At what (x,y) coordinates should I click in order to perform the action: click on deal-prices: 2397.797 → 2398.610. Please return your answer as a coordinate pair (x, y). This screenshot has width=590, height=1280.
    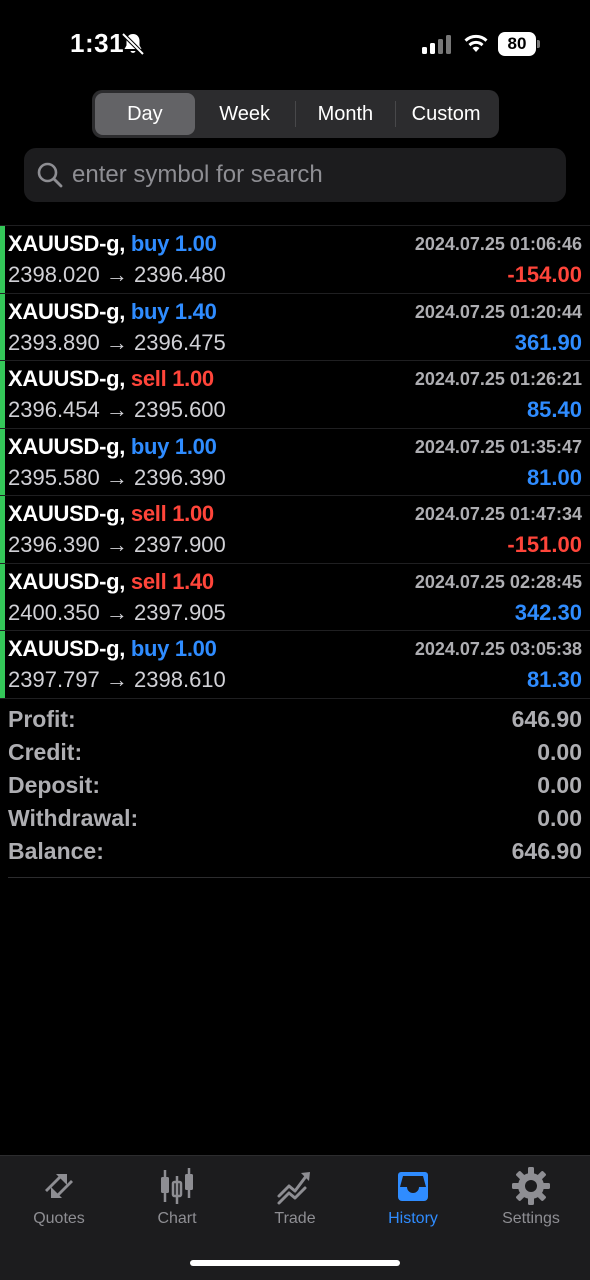
    Looking at the image, I should click on (117, 680).